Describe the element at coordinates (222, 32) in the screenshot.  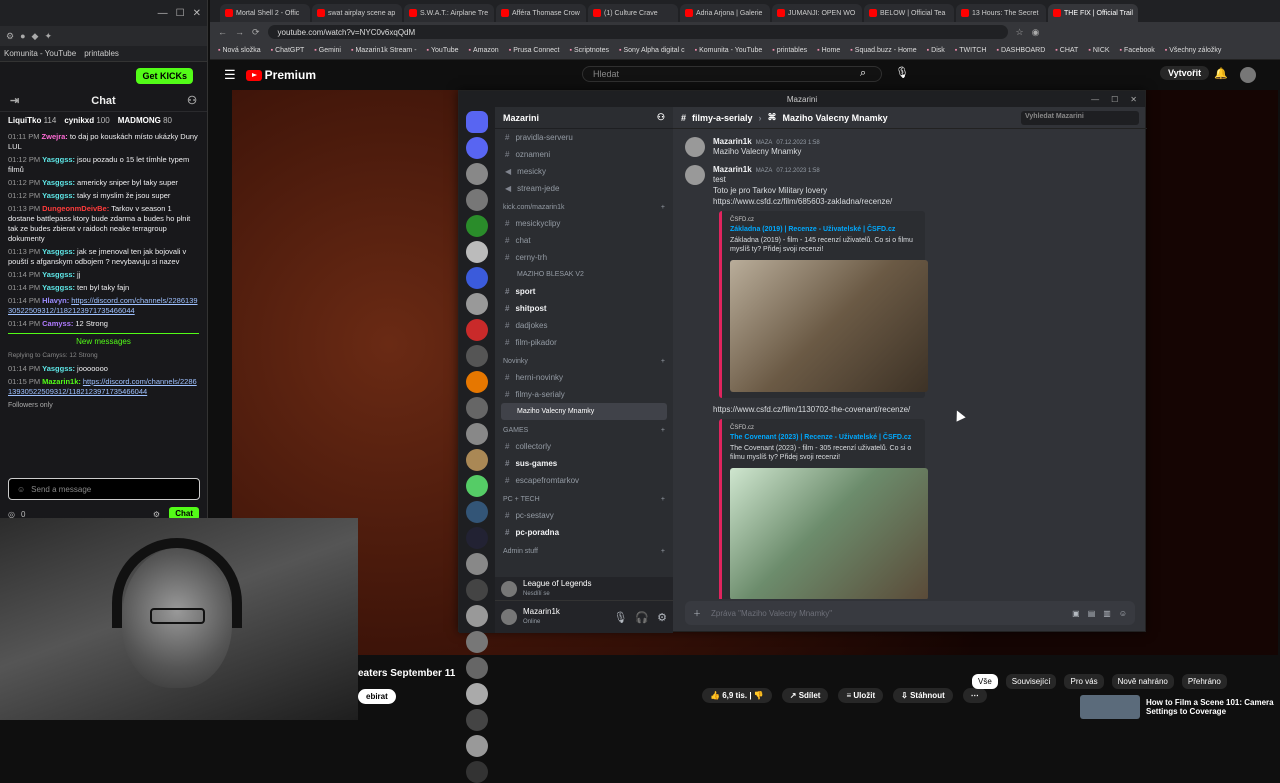
I see `back-icon: ←` at that location.